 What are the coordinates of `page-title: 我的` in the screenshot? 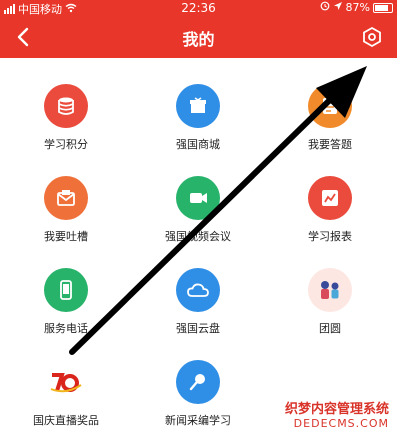 It's located at (198, 39).